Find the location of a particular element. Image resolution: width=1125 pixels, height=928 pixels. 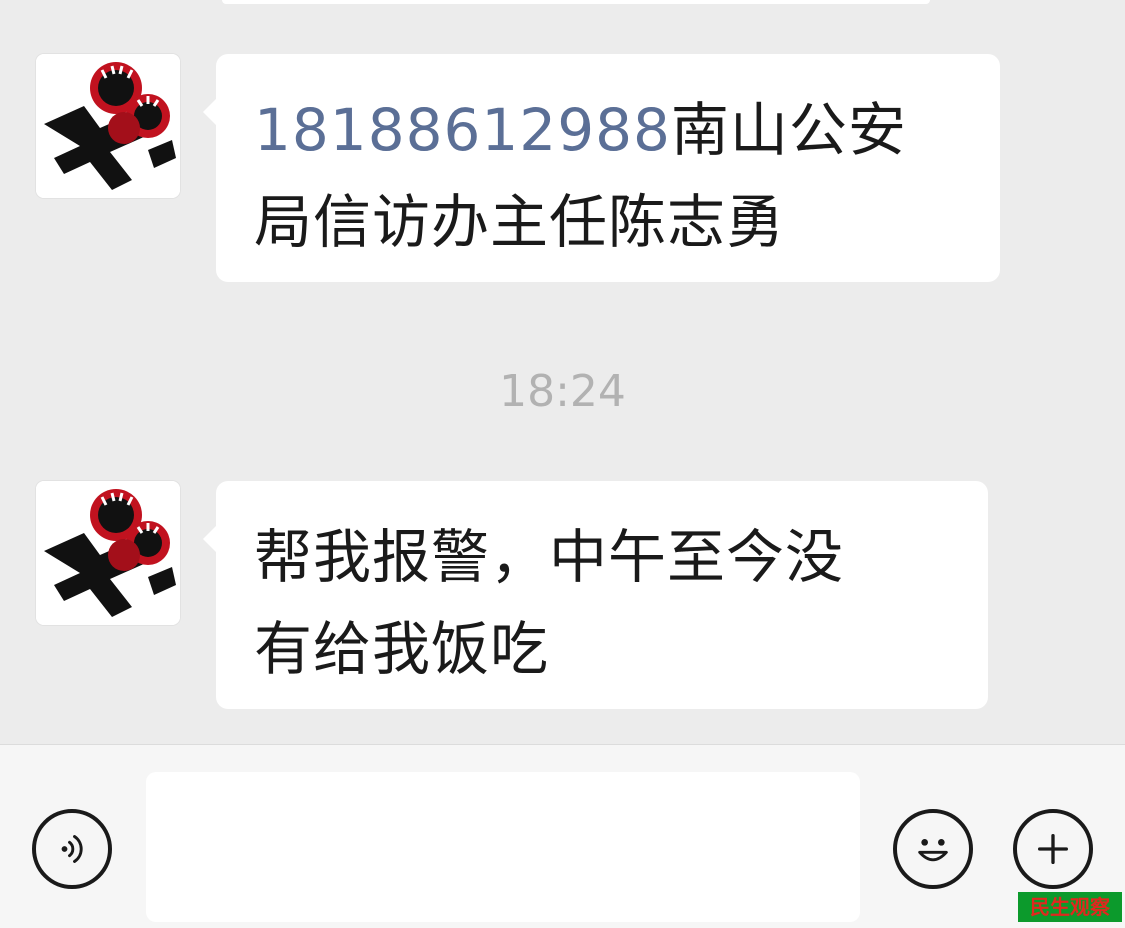

message-text: 帮我报警，中午至今没 is located at coordinates (549, 557).